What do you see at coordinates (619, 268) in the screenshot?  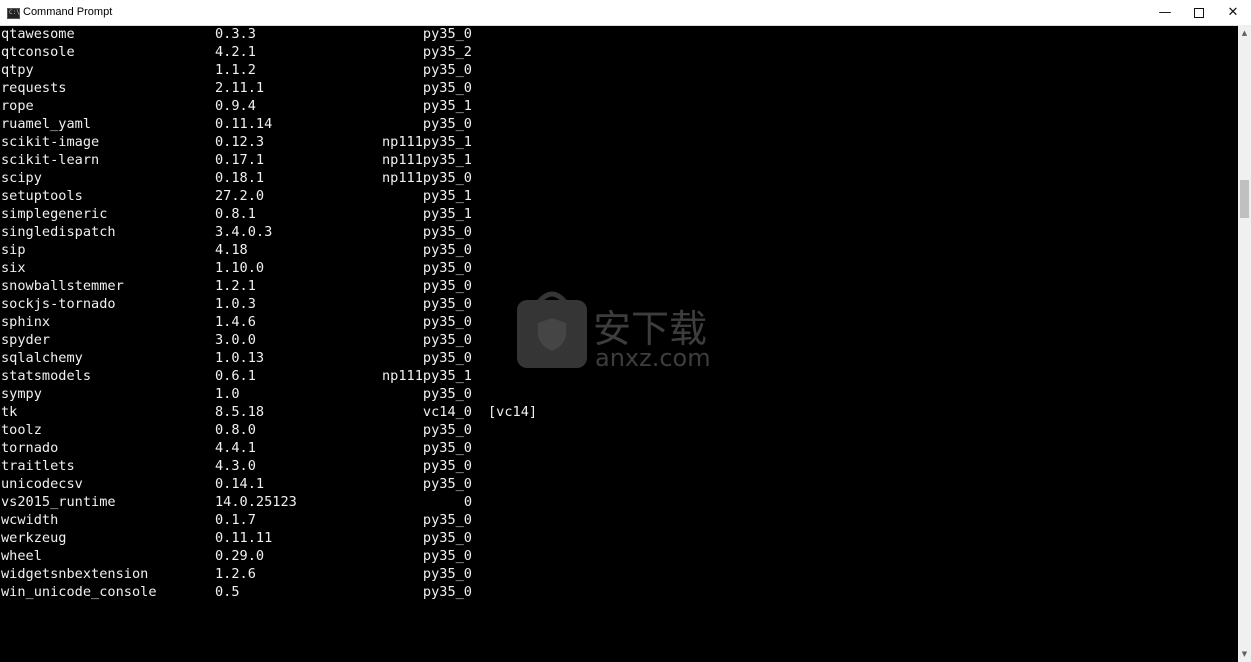 I see `package-row: six 1.10.0 py35_0` at bounding box center [619, 268].